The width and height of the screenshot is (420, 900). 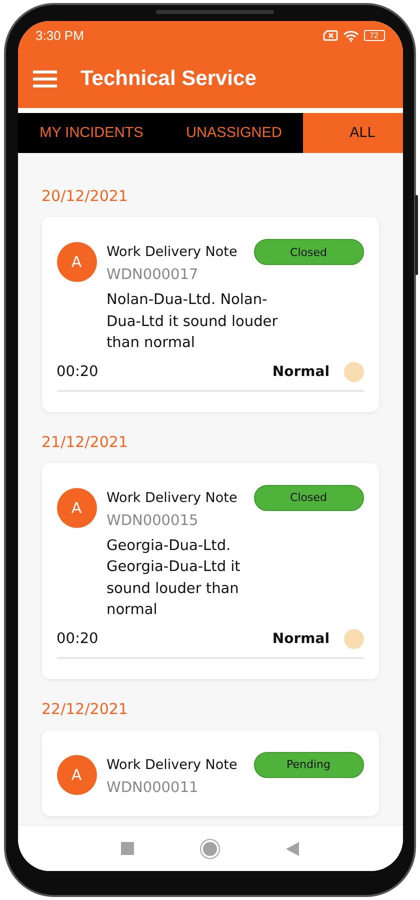 I want to click on document-number: WDN000011, so click(x=153, y=788).